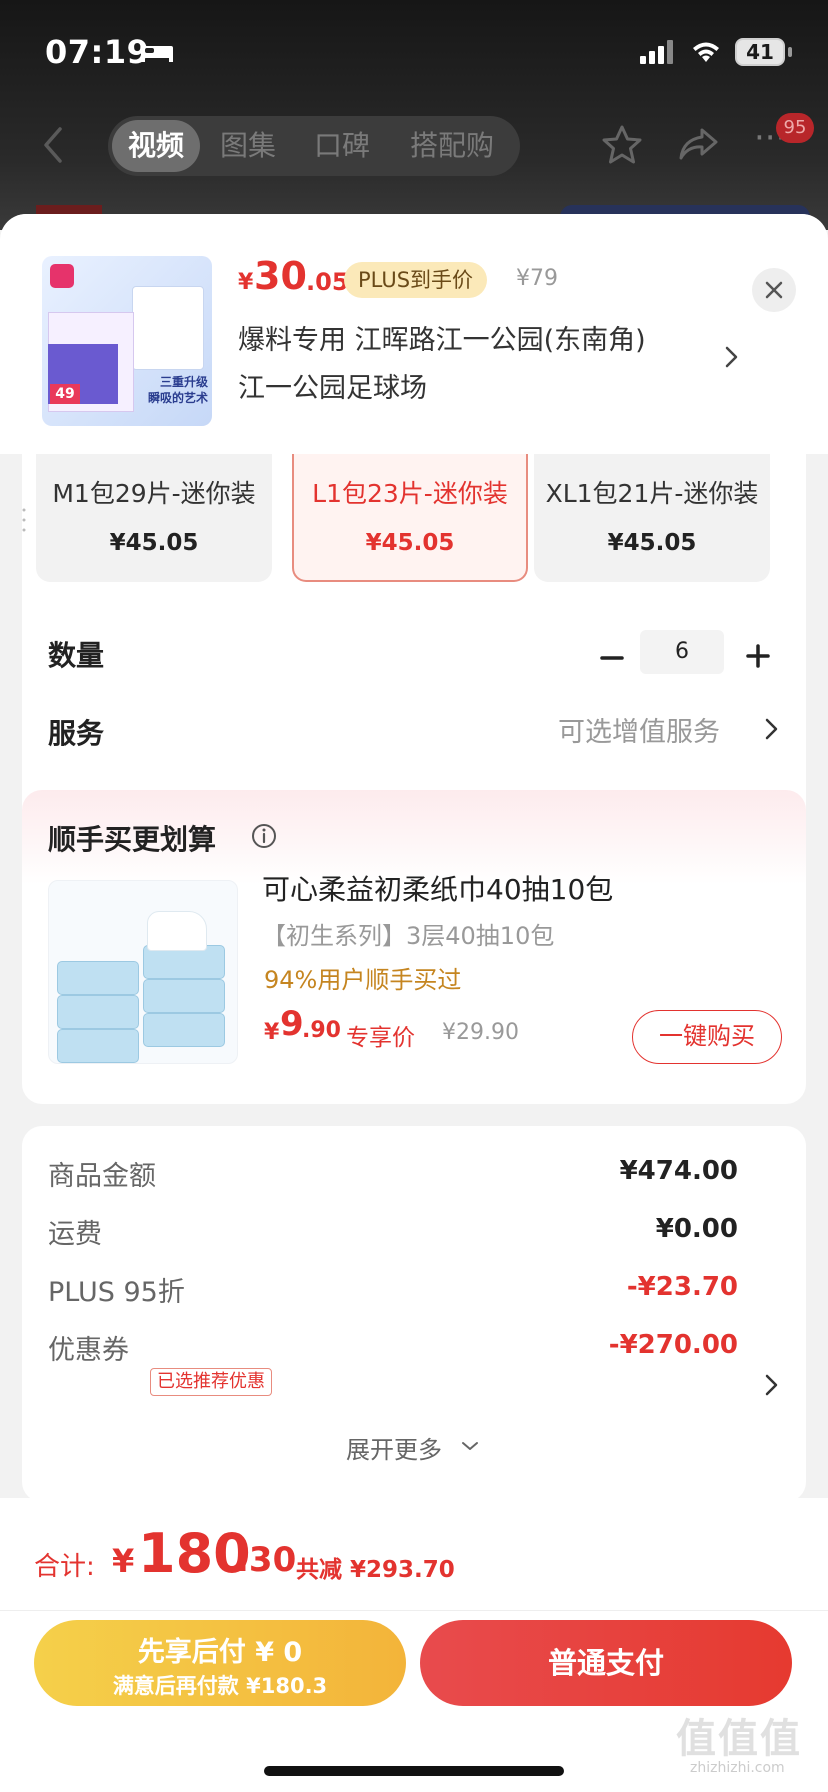 The image size is (828, 1792). What do you see at coordinates (127, 341) in the screenshot?
I see `product-thumbnail: 49 三重升级 瞬吸的艺术` at bounding box center [127, 341].